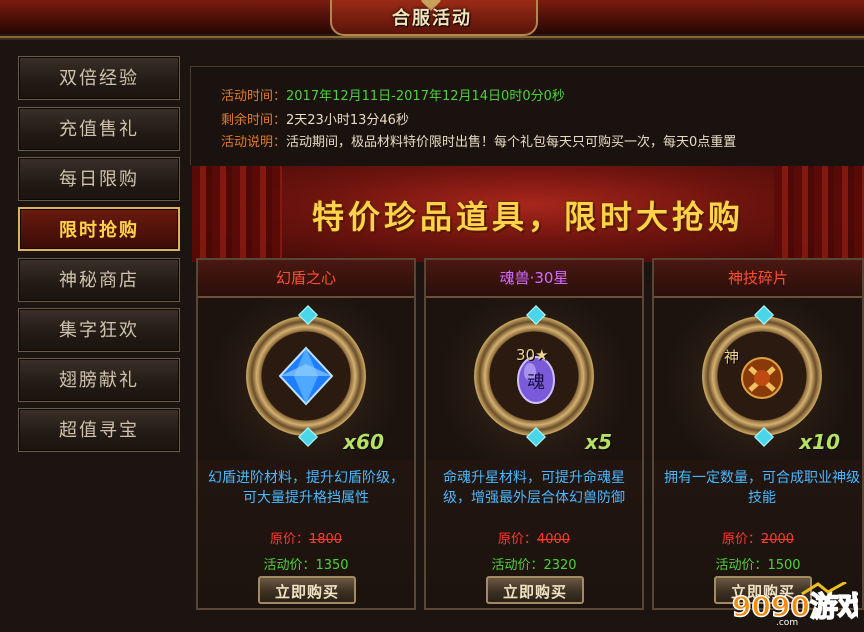  I want to click on sidebar-item-wing-gift: 翅膀献礼, so click(99, 380).